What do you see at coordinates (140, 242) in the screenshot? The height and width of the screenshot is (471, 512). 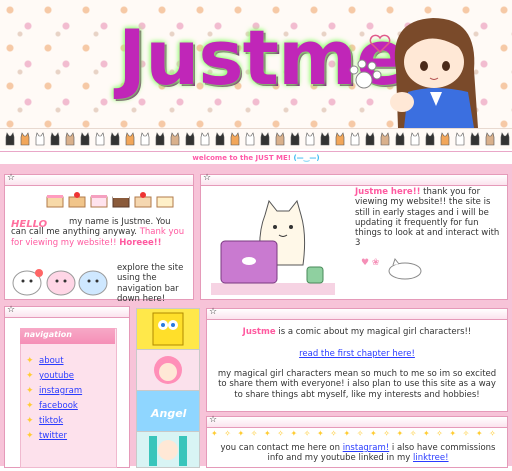 I see `intro-text-c: Horeee!!` at bounding box center [140, 242].